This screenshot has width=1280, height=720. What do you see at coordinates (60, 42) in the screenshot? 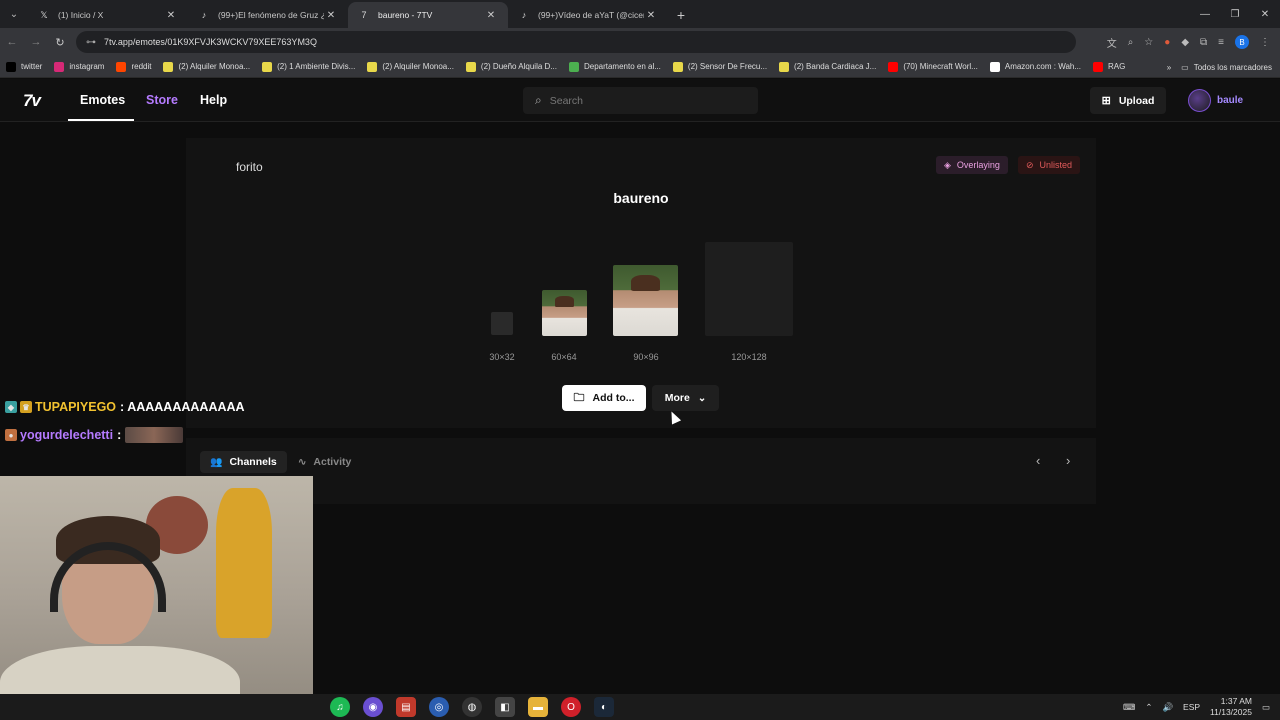
I see `reload-button: ↻` at bounding box center [60, 42].